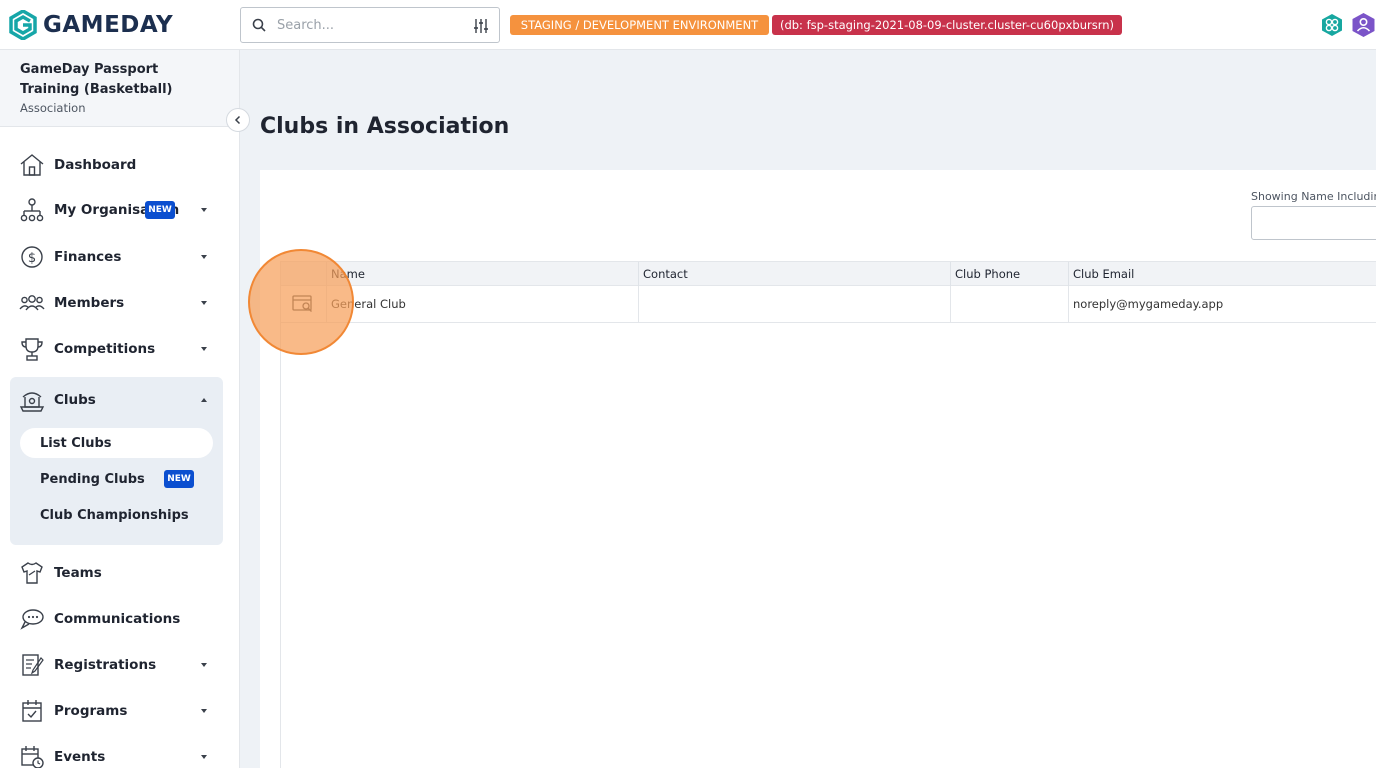  What do you see at coordinates (91, 711) in the screenshot?
I see `sidebar-item-label: Programs` at bounding box center [91, 711].